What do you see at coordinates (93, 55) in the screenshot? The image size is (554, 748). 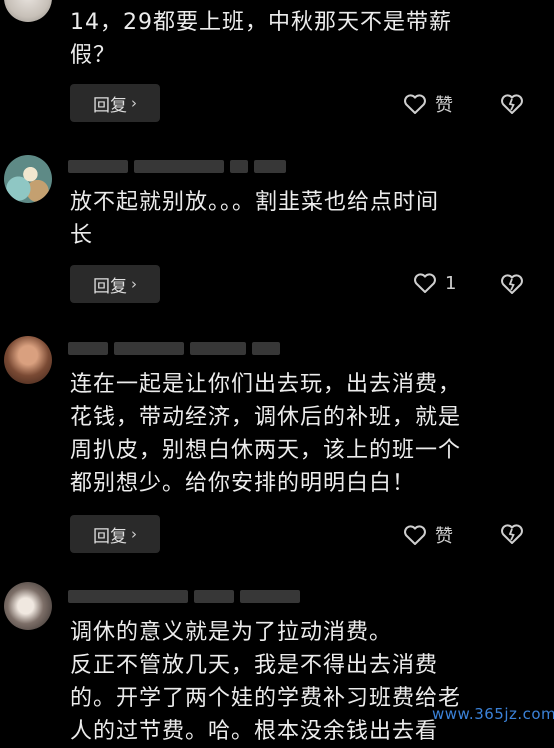 I see `comment-line: 假？` at bounding box center [93, 55].